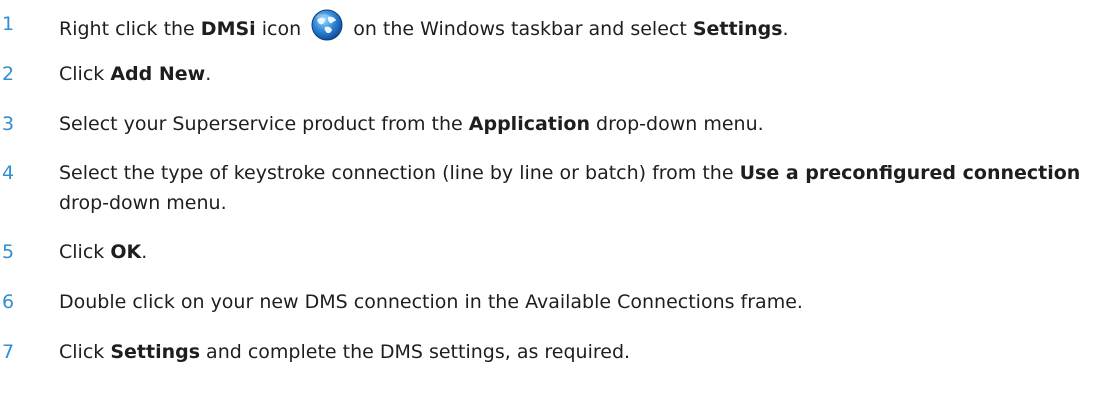 This screenshot has width=1110, height=405. What do you see at coordinates (571, 74) in the screenshot?
I see `step-text: Click Add New.` at bounding box center [571, 74].